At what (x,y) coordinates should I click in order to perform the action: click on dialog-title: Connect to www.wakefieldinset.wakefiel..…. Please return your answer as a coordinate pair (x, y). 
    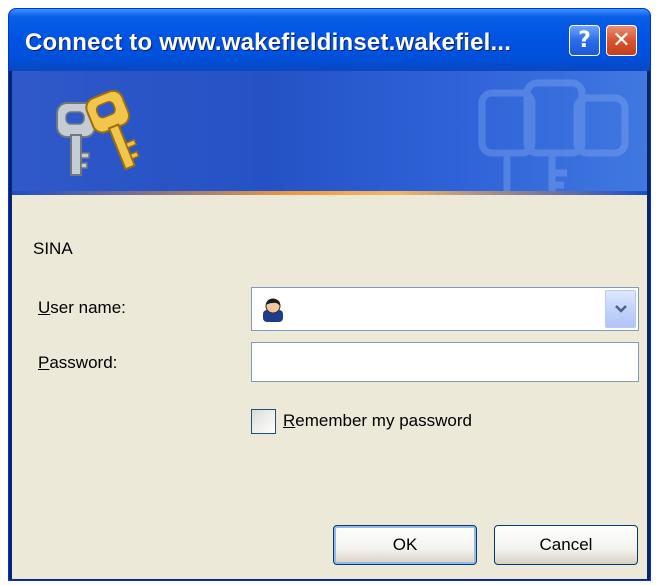
    Looking at the image, I should click on (268, 42).